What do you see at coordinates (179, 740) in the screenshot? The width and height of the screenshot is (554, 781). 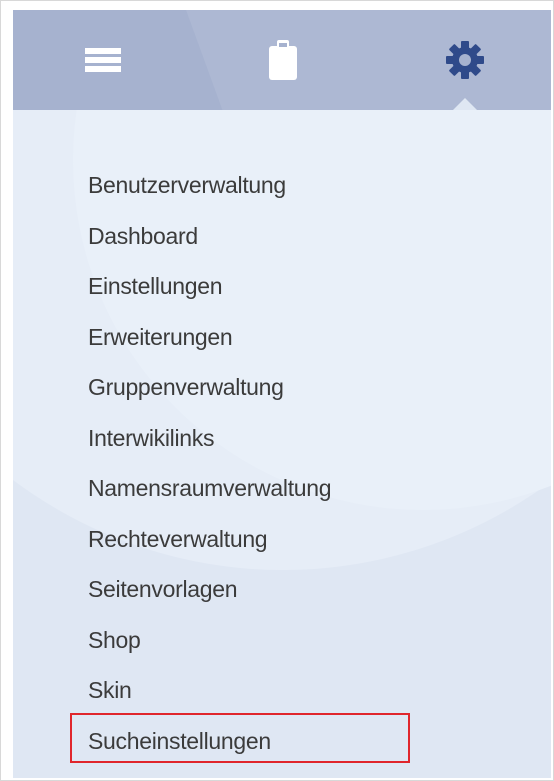 I see `menu-item-label: Sucheinstellungen` at bounding box center [179, 740].